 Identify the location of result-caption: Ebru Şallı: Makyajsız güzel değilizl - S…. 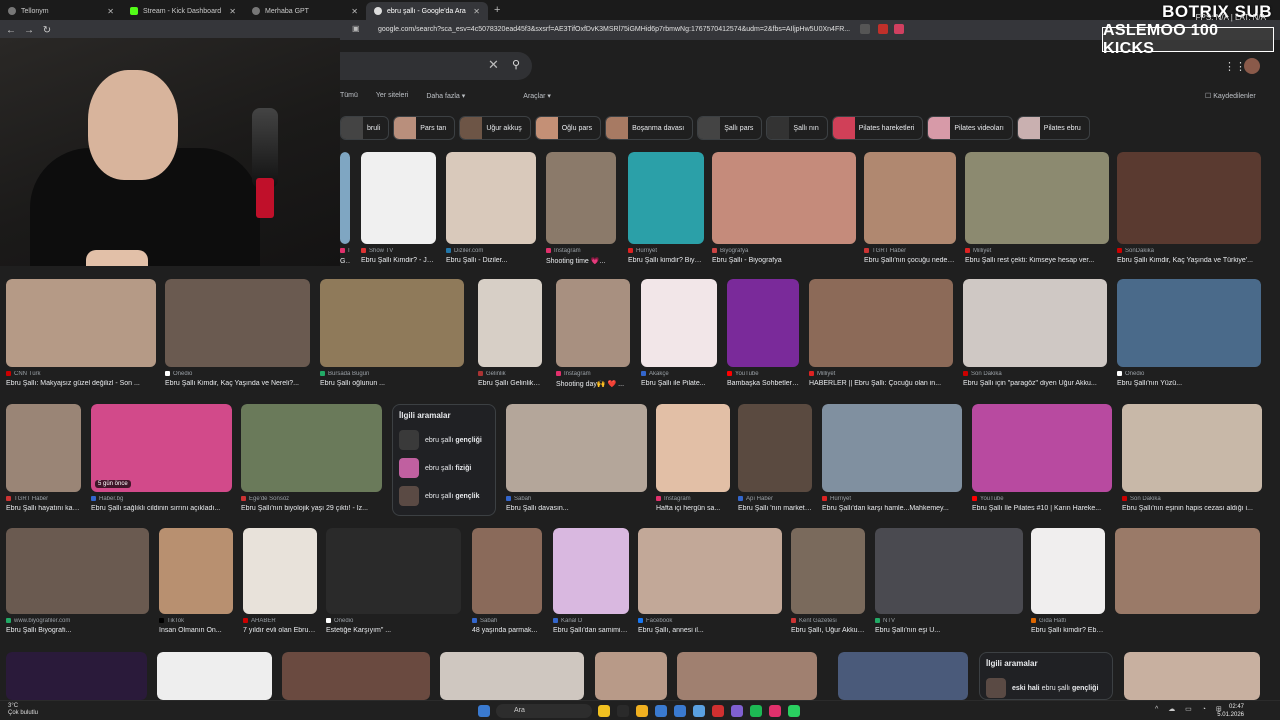
(81, 383).